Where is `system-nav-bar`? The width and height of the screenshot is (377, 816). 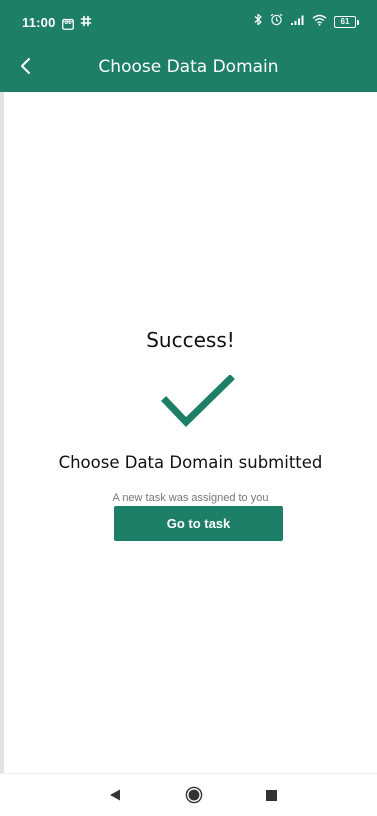 system-nav-bar is located at coordinates (188, 794).